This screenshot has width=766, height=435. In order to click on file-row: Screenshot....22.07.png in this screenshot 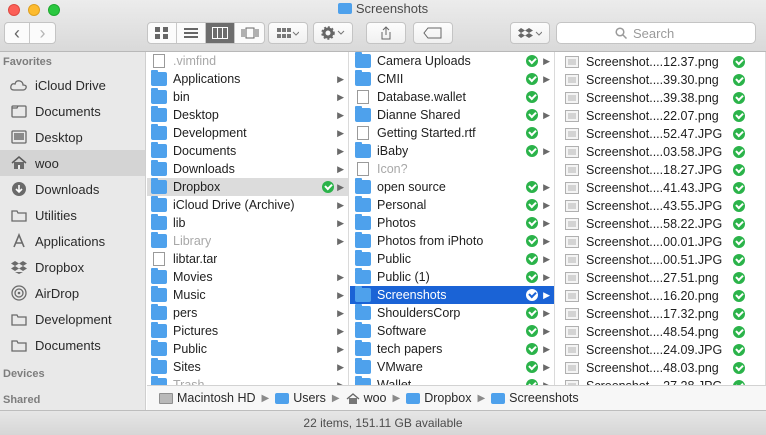, I will do `click(660, 116)`.